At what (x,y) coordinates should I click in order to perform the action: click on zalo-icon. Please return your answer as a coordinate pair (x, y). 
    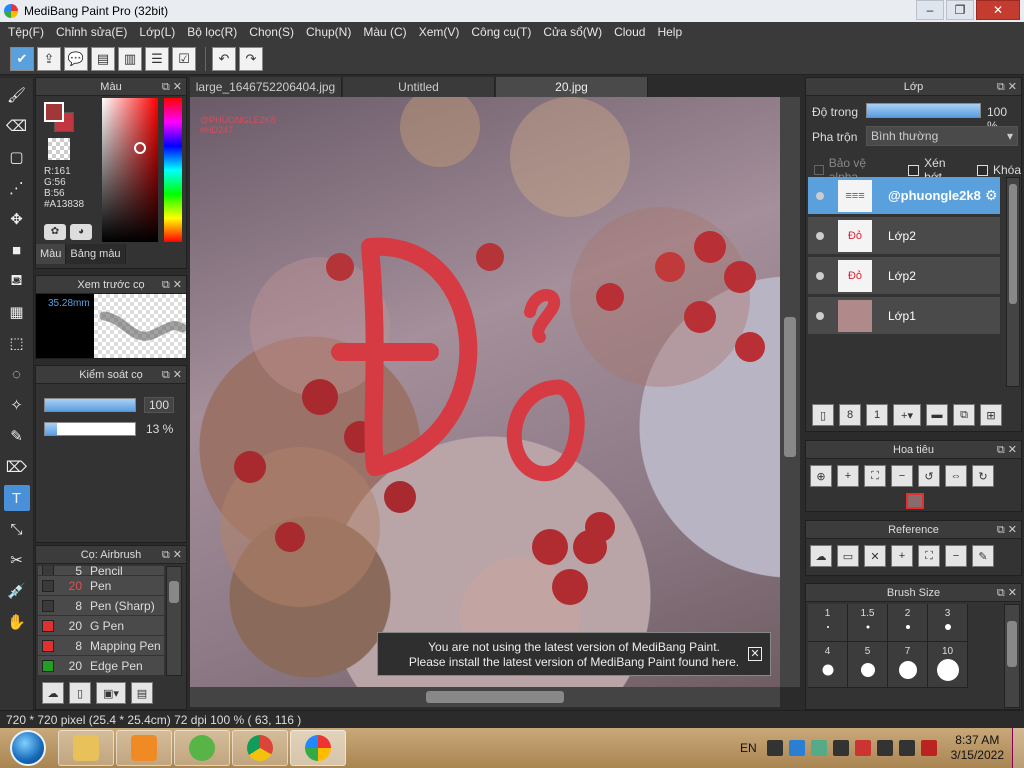
    Looking at the image, I should click on (796, 748).